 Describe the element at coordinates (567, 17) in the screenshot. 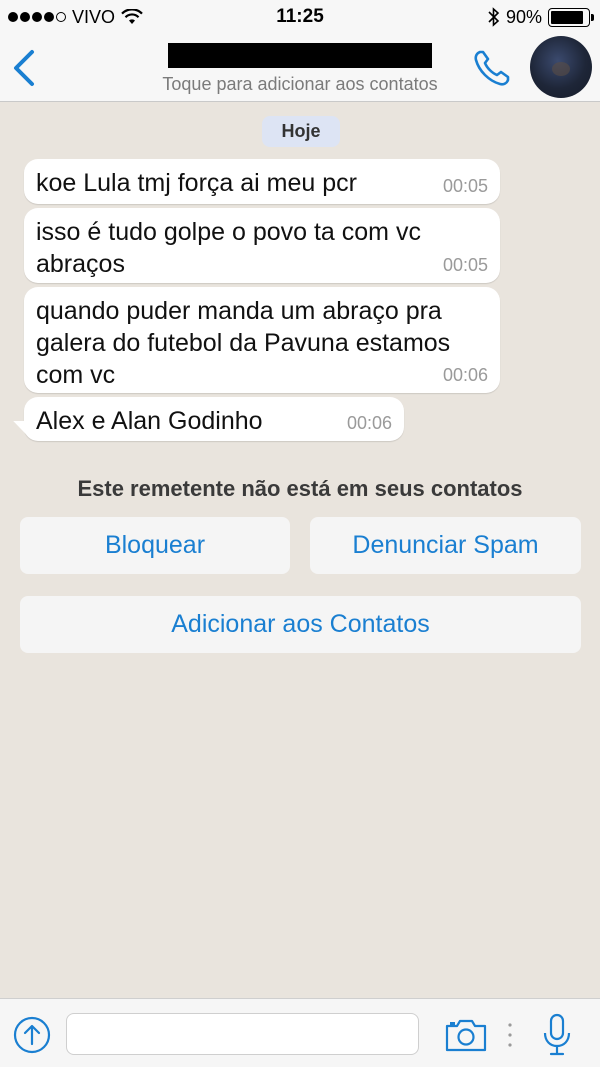

I see `battery-level` at that location.